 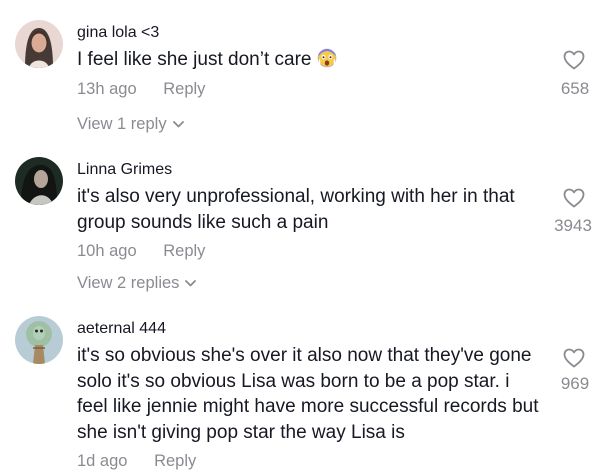 I want to click on comment-text: I feel like she just don’t care, so click(x=312, y=61).